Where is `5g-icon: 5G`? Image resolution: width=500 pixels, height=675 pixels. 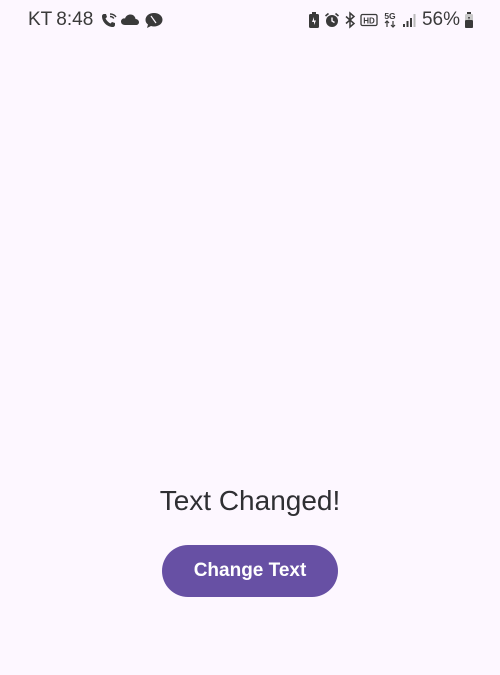
5g-icon: 5G is located at coordinates (390, 20).